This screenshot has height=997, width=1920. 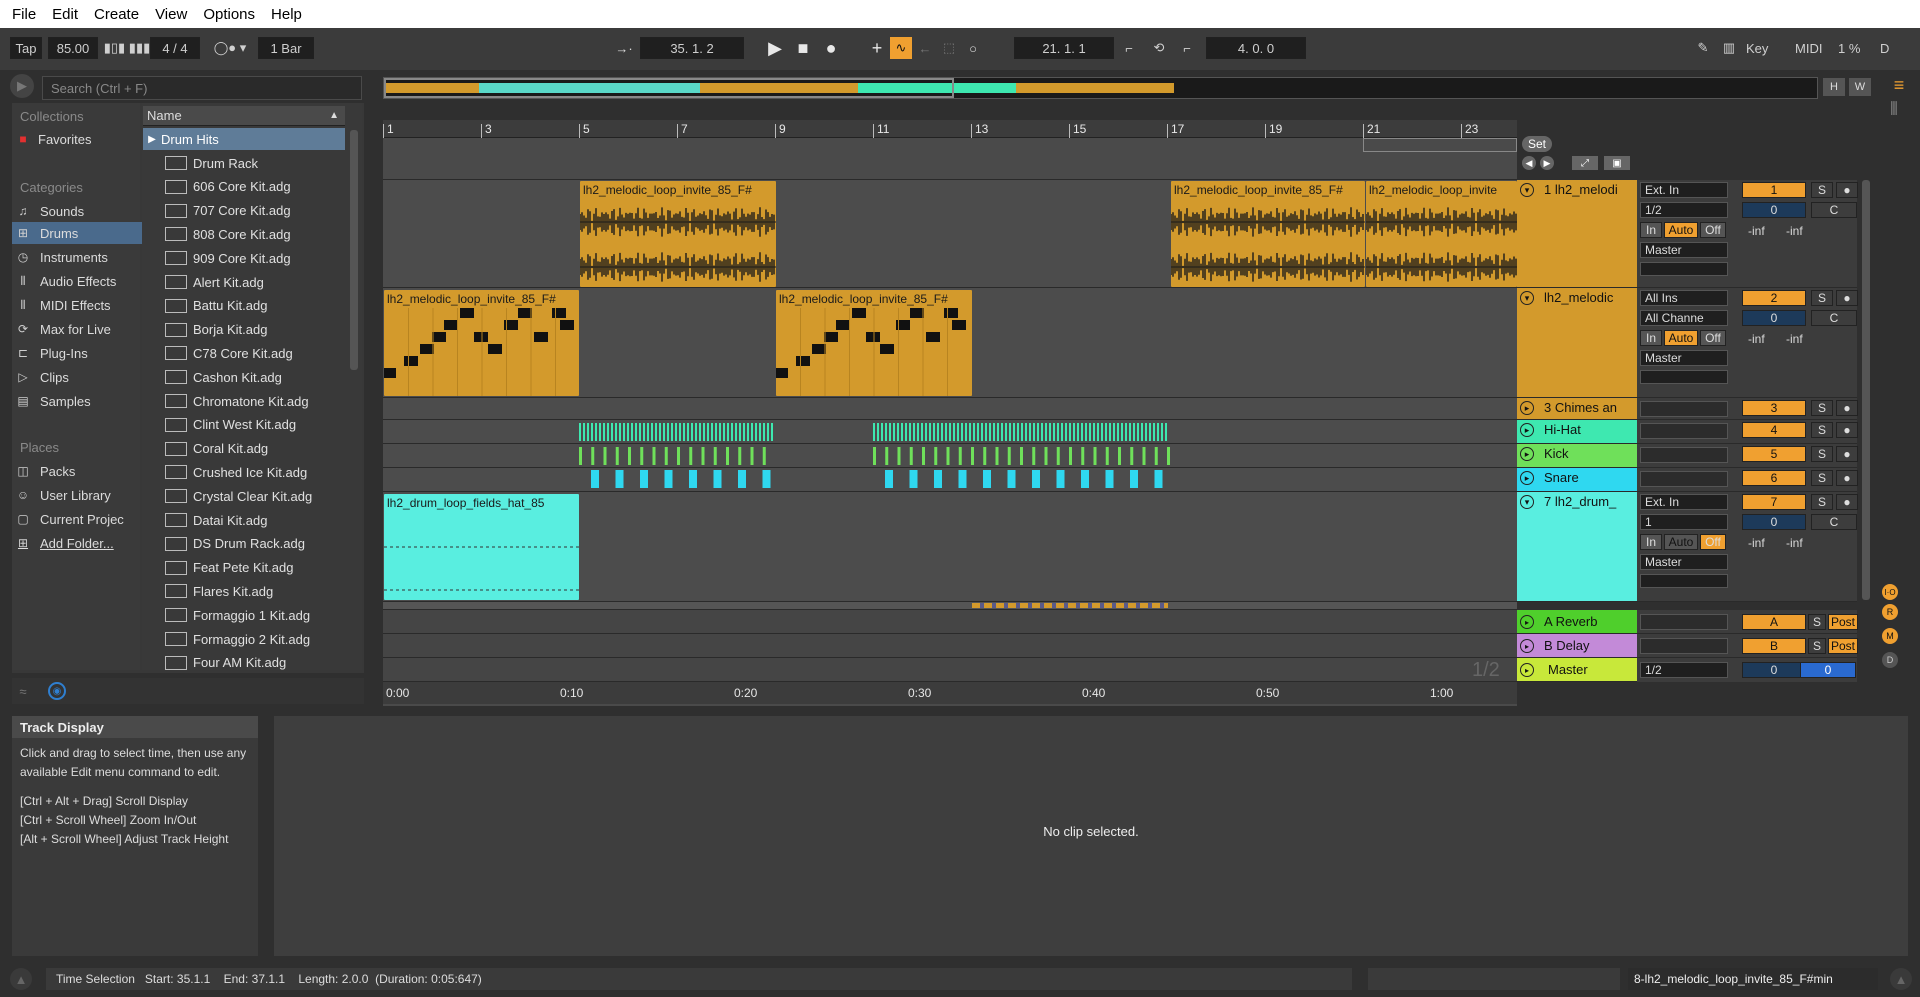 I want to click on menu-edit: Edit, so click(x=65, y=14).